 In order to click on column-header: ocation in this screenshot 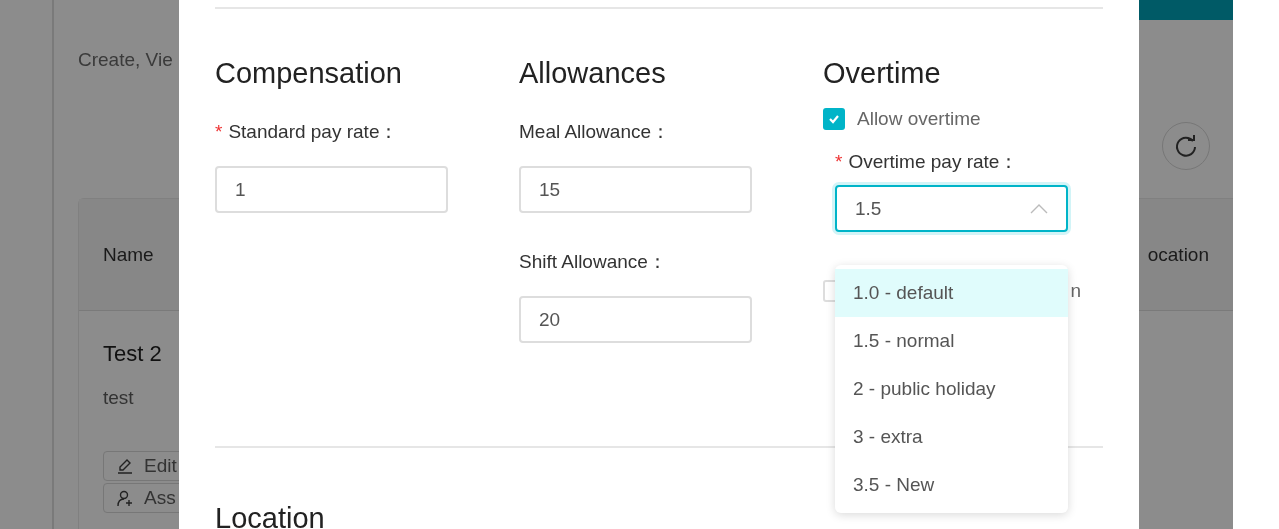, I will do `click(1178, 254)`.